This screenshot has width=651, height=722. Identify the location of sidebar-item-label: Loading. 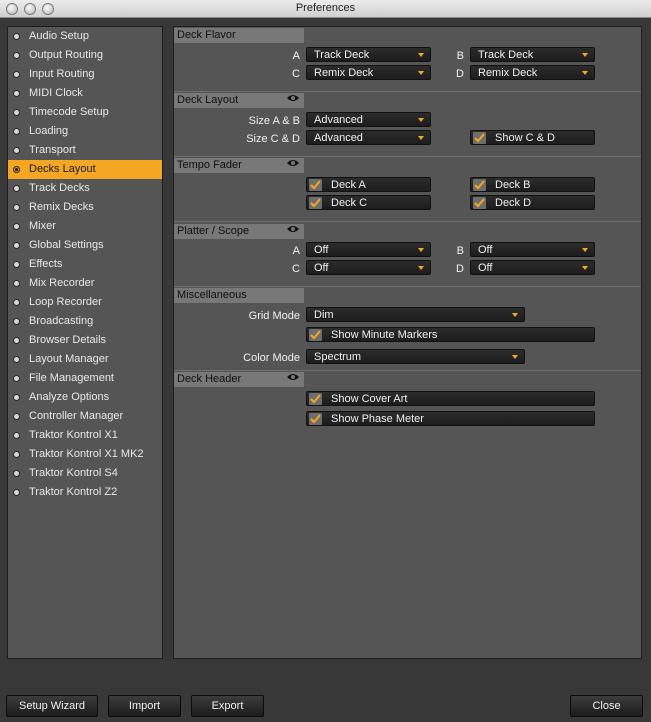
(49, 131).